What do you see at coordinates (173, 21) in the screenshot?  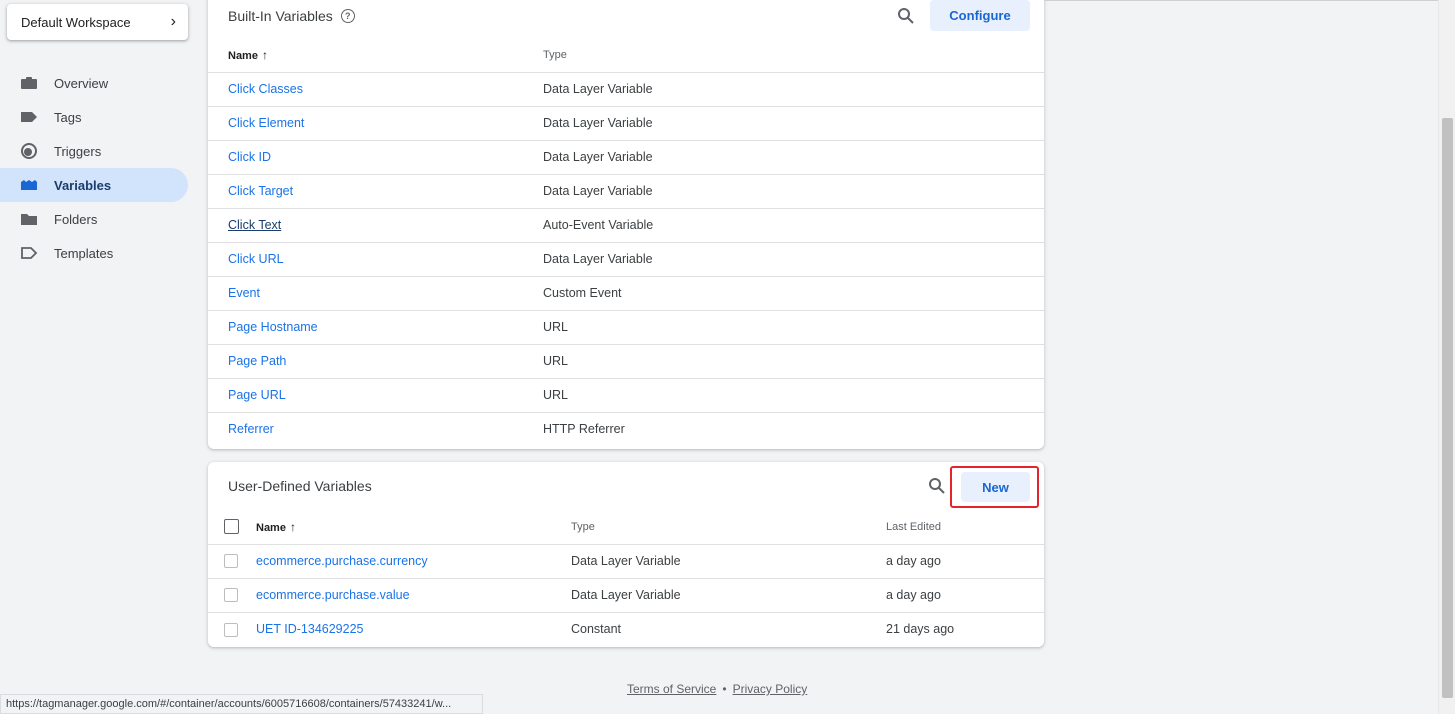 I see `chevron-right-icon: ›` at bounding box center [173, 21].